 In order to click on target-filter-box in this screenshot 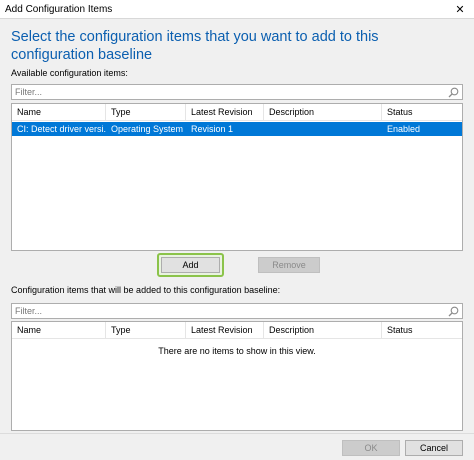, I will do `click(237, 311)`.